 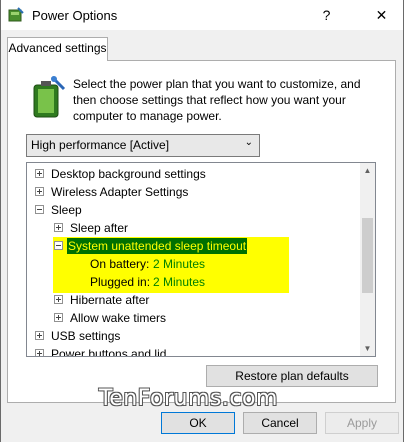 I want to click on tree-item-power-buttons-and-lid: Power buttons and lid, so click(x=192, y=351).